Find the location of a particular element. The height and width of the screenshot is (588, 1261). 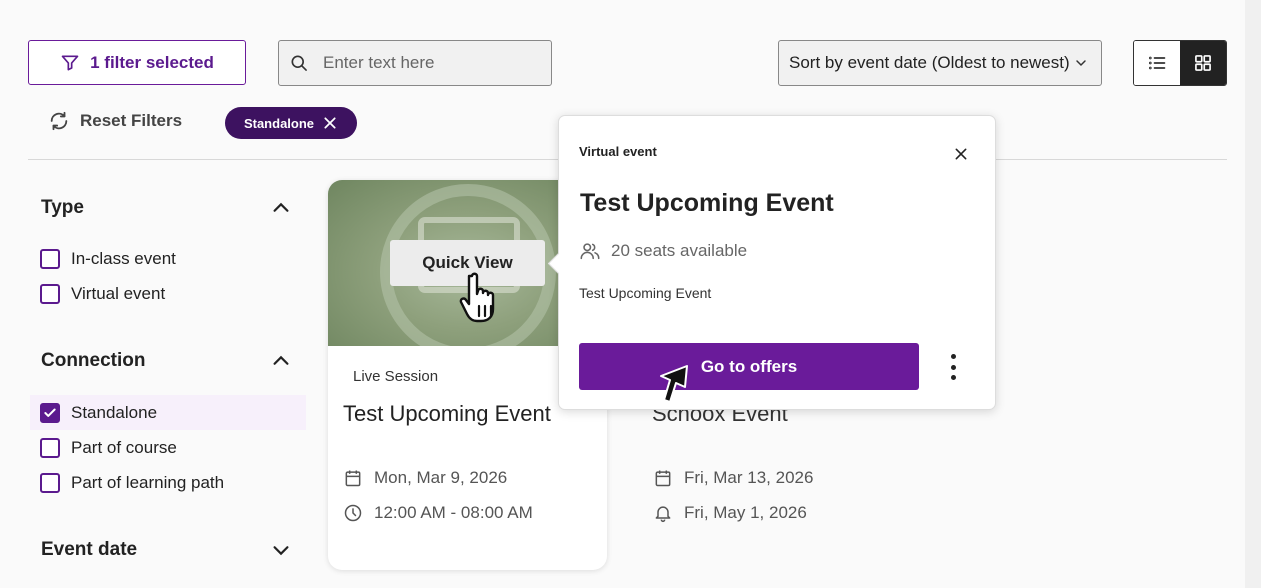

popover-seats: 20 seats available is located at coordinates (663, 251).